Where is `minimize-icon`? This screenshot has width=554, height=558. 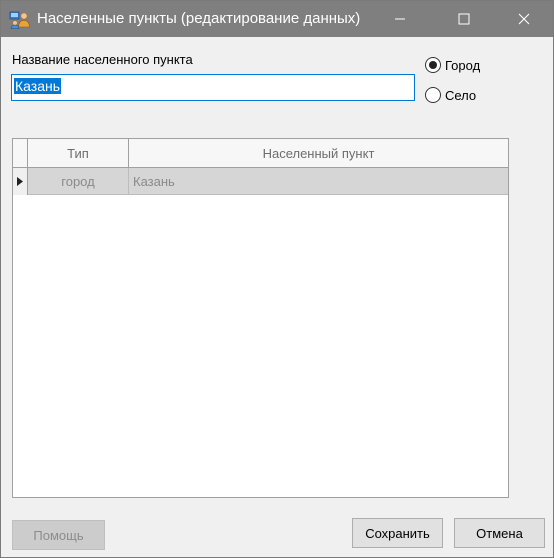
minimize-icon is located at coordinates (400, 19).